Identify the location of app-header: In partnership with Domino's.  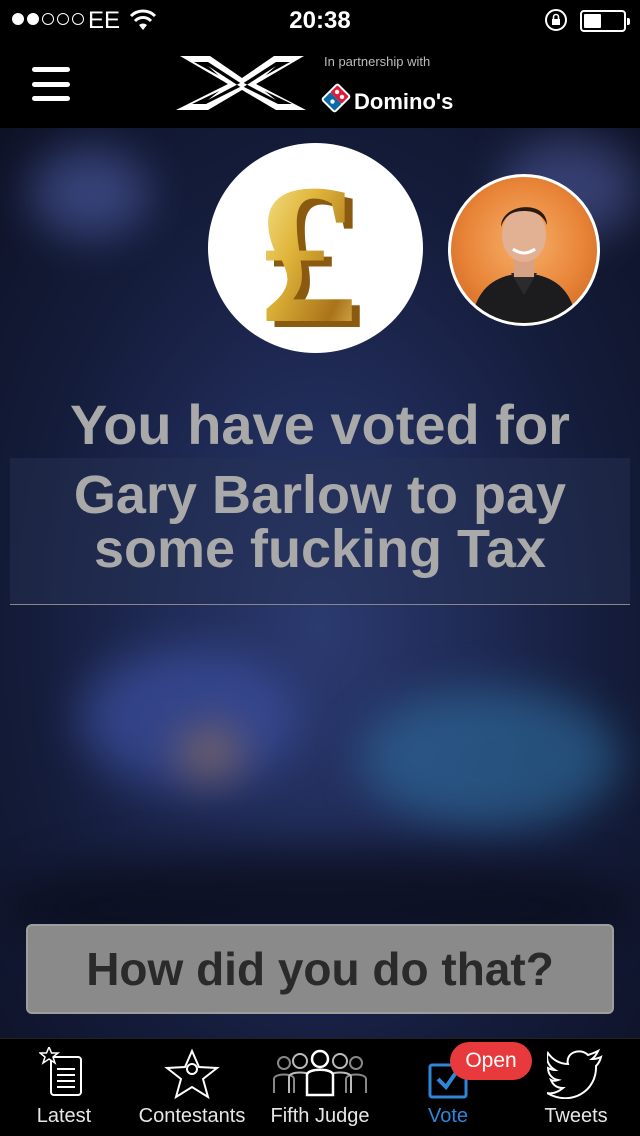
(320, 84).